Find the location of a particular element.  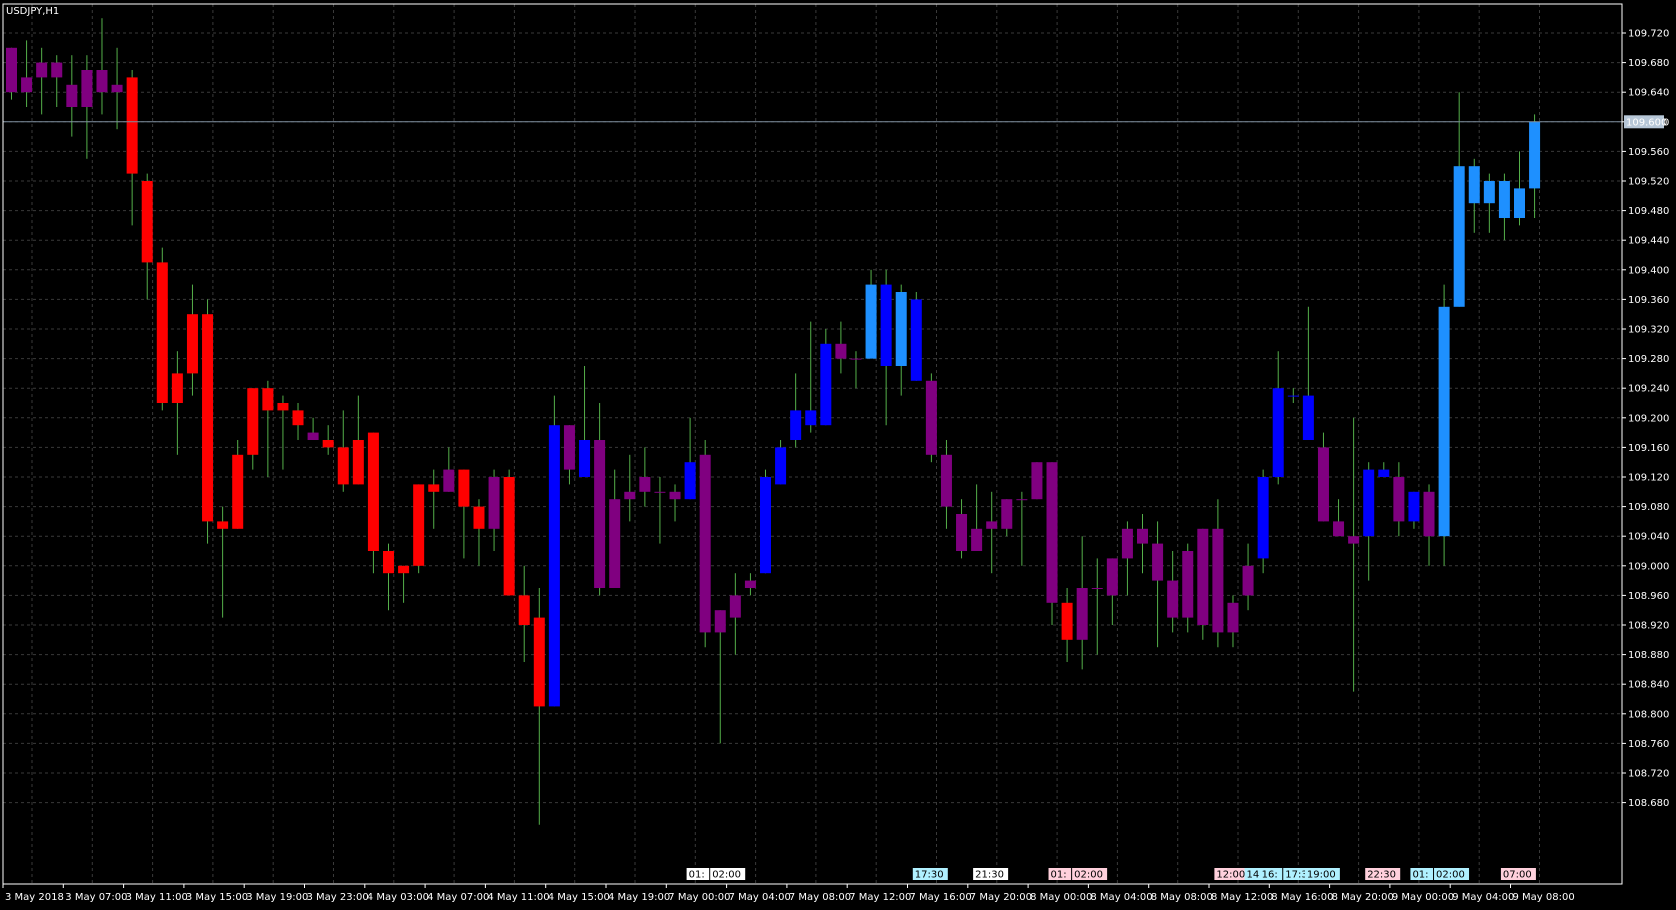

y-tick-label: 109.280 is located at coordinates (1648, 359).